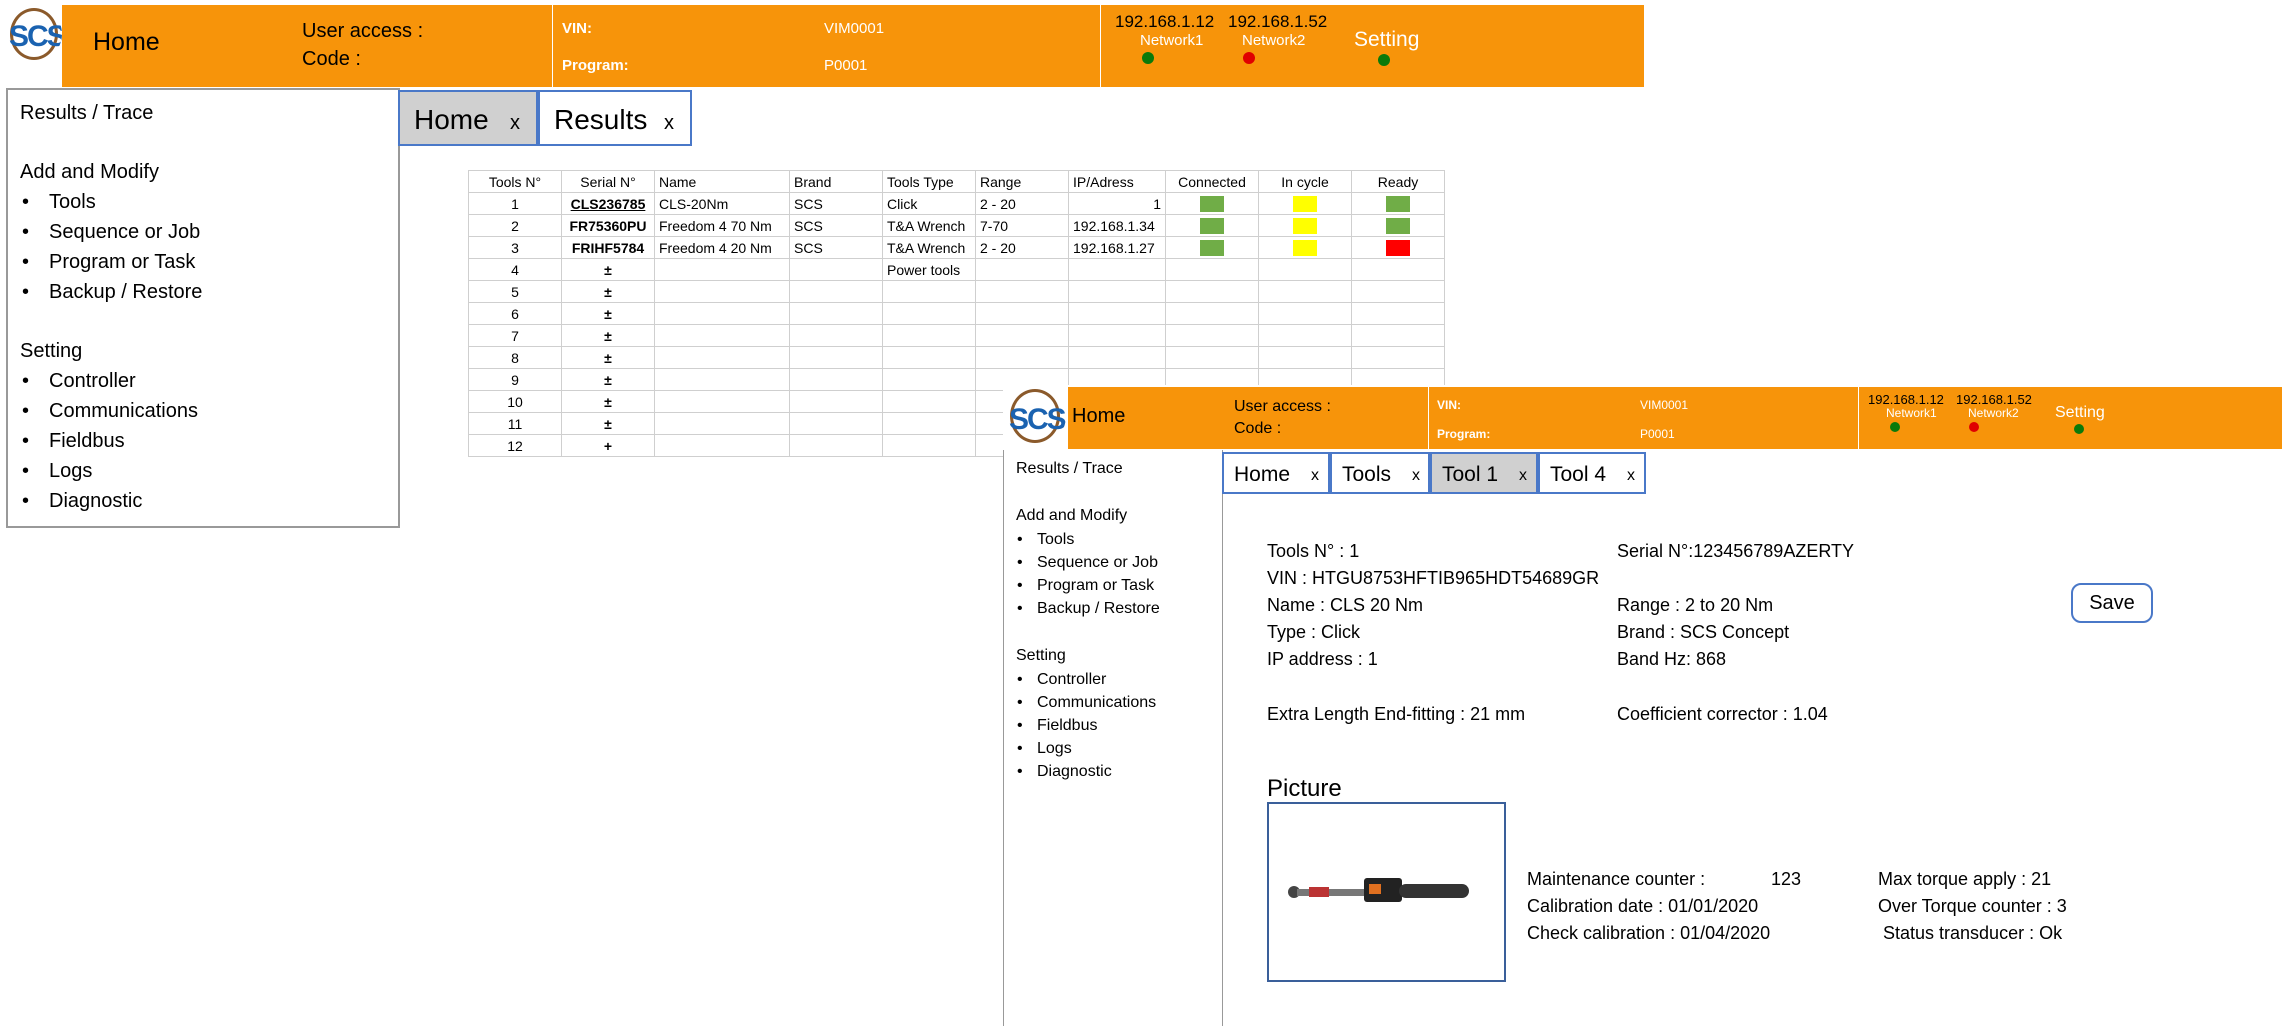 The image size is (2288, 1026). What do you see at coordinates (1022, 203) in the screenshot?
I see `cell-range: 2 - 20` at bounding box center [1022, 203].